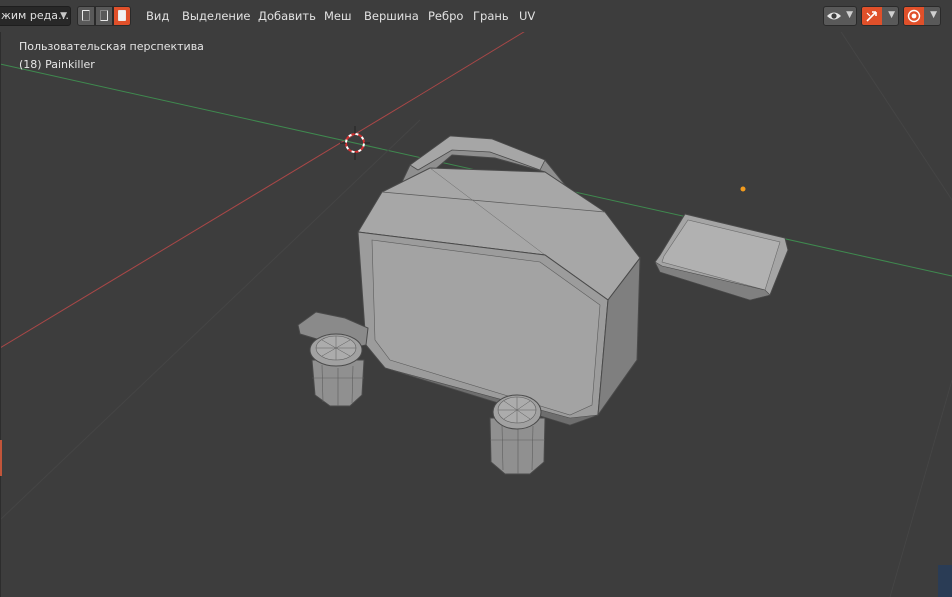  What do you see at coordinates (57, 64) in the screenshot?
I see `active-object-label: (18) Painkiller` at bounding box center [57, 64].